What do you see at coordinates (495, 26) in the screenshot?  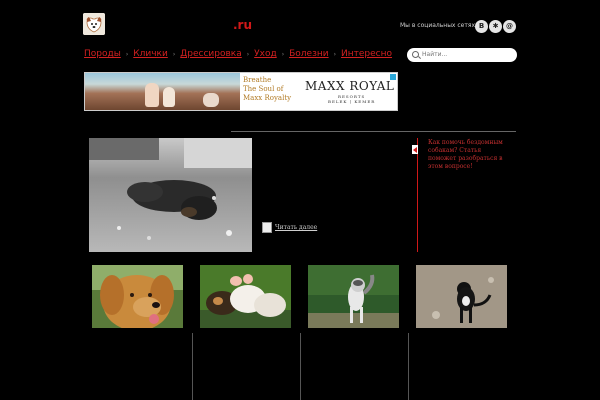 I see `odnoklassniki-icon: ✱` at bounding box center [495, 26].